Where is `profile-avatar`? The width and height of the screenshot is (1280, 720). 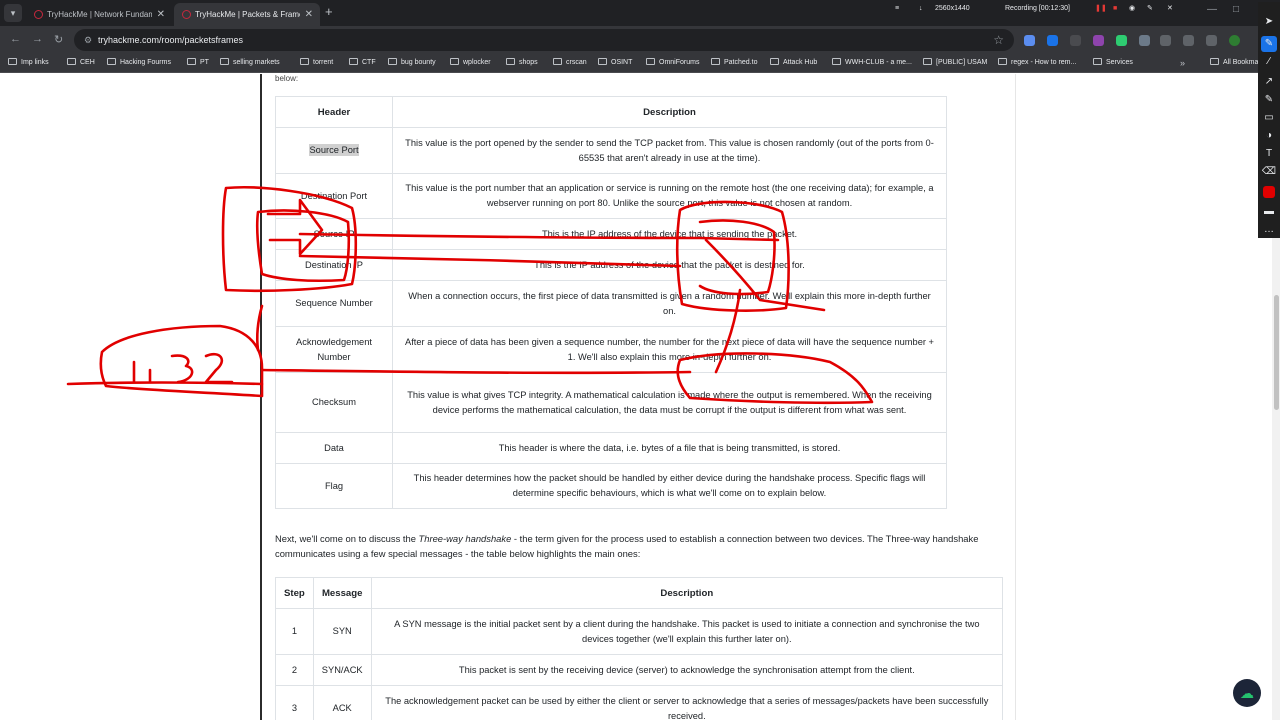
profile-avatar is located at coordinates (1234, 40).